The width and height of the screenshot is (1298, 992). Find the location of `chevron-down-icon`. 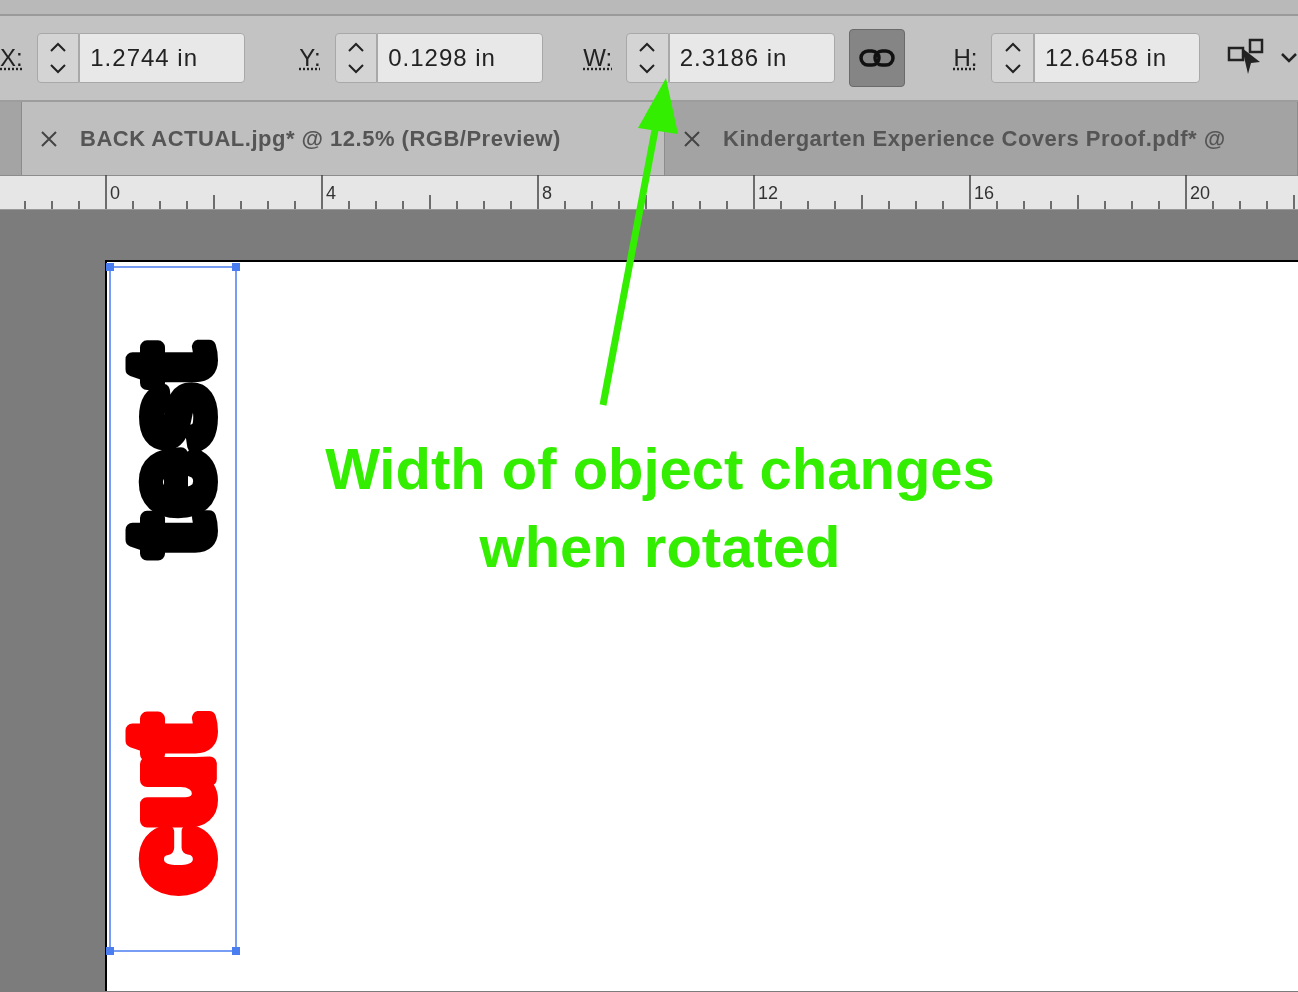

chevron-down-icon is located at coordinates (1289, 58).